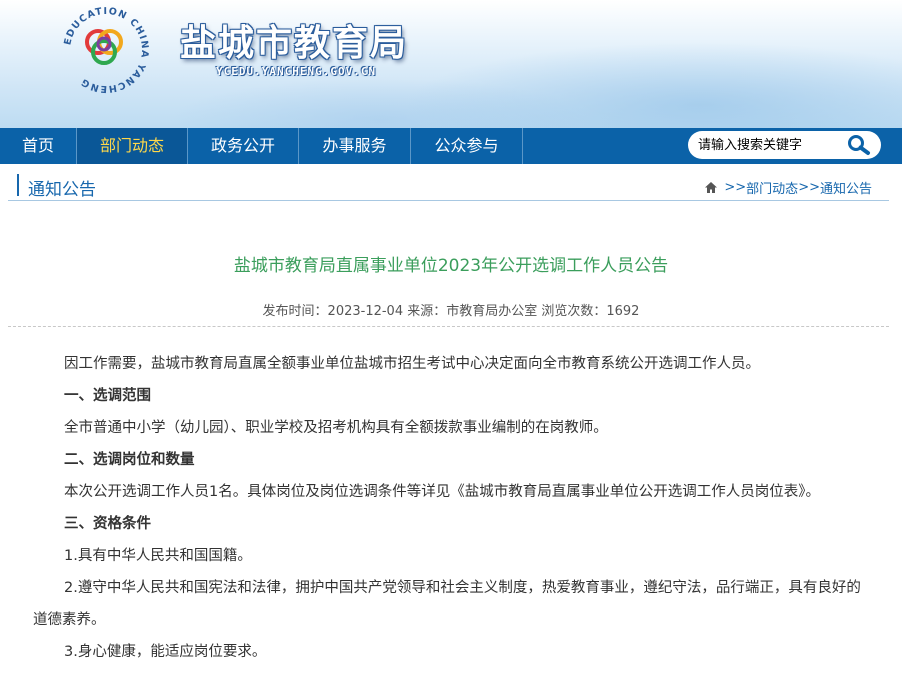 The image size is (902, 695). What do you see at coordinates (448, 186) in the screenshot?
I see `section-header: 通知公告 >> 部门动态 >> 通知公告` at bounding box center [448, 186].